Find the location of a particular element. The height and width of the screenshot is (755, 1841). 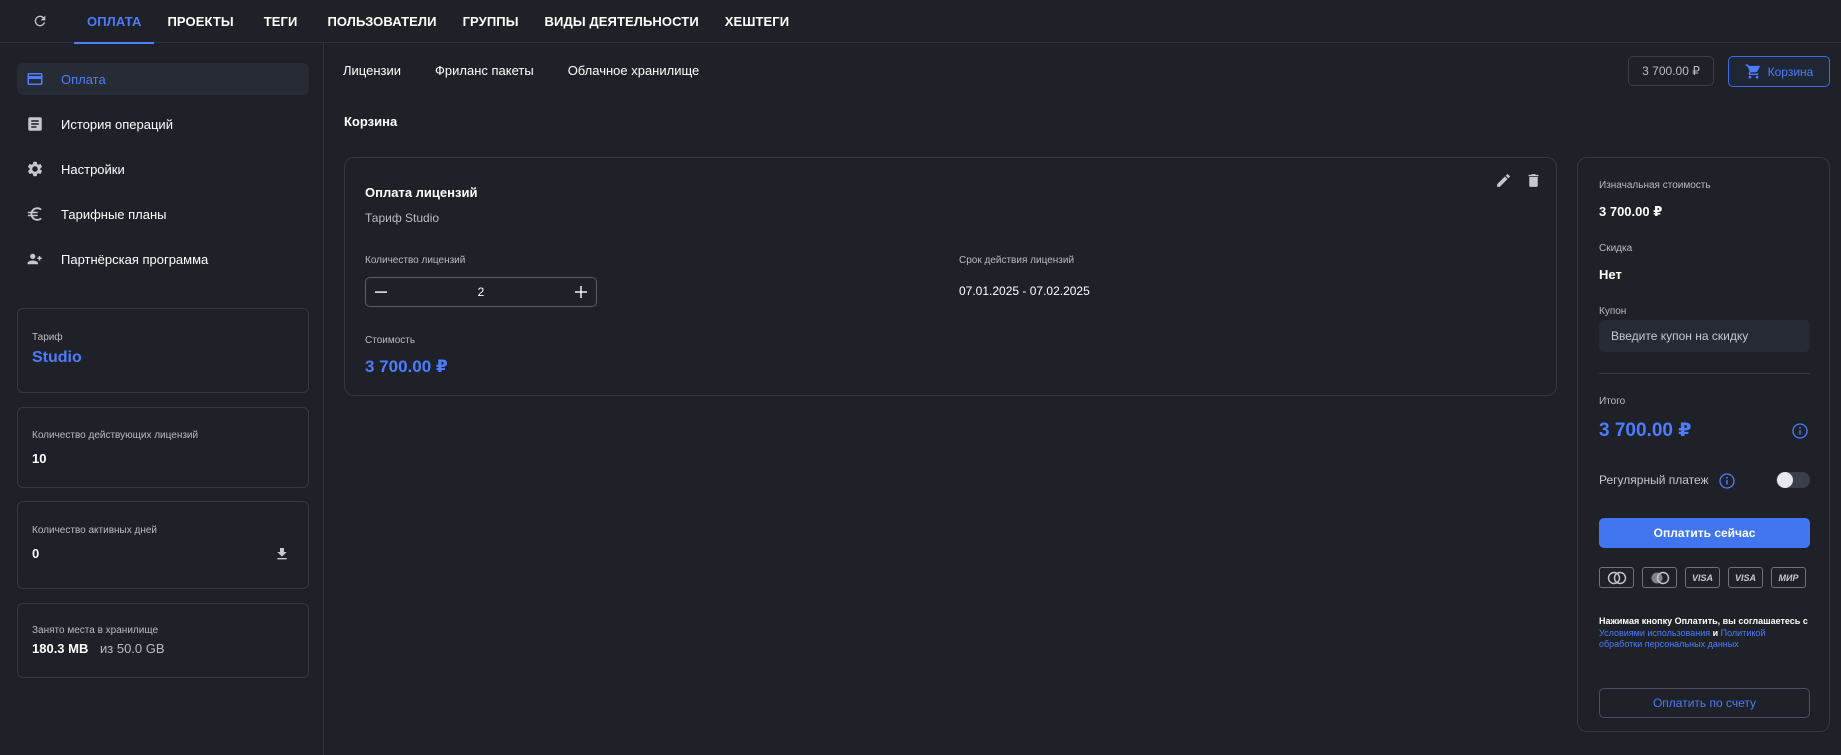

page-title: Корзина is located at coordinates (371, 121).